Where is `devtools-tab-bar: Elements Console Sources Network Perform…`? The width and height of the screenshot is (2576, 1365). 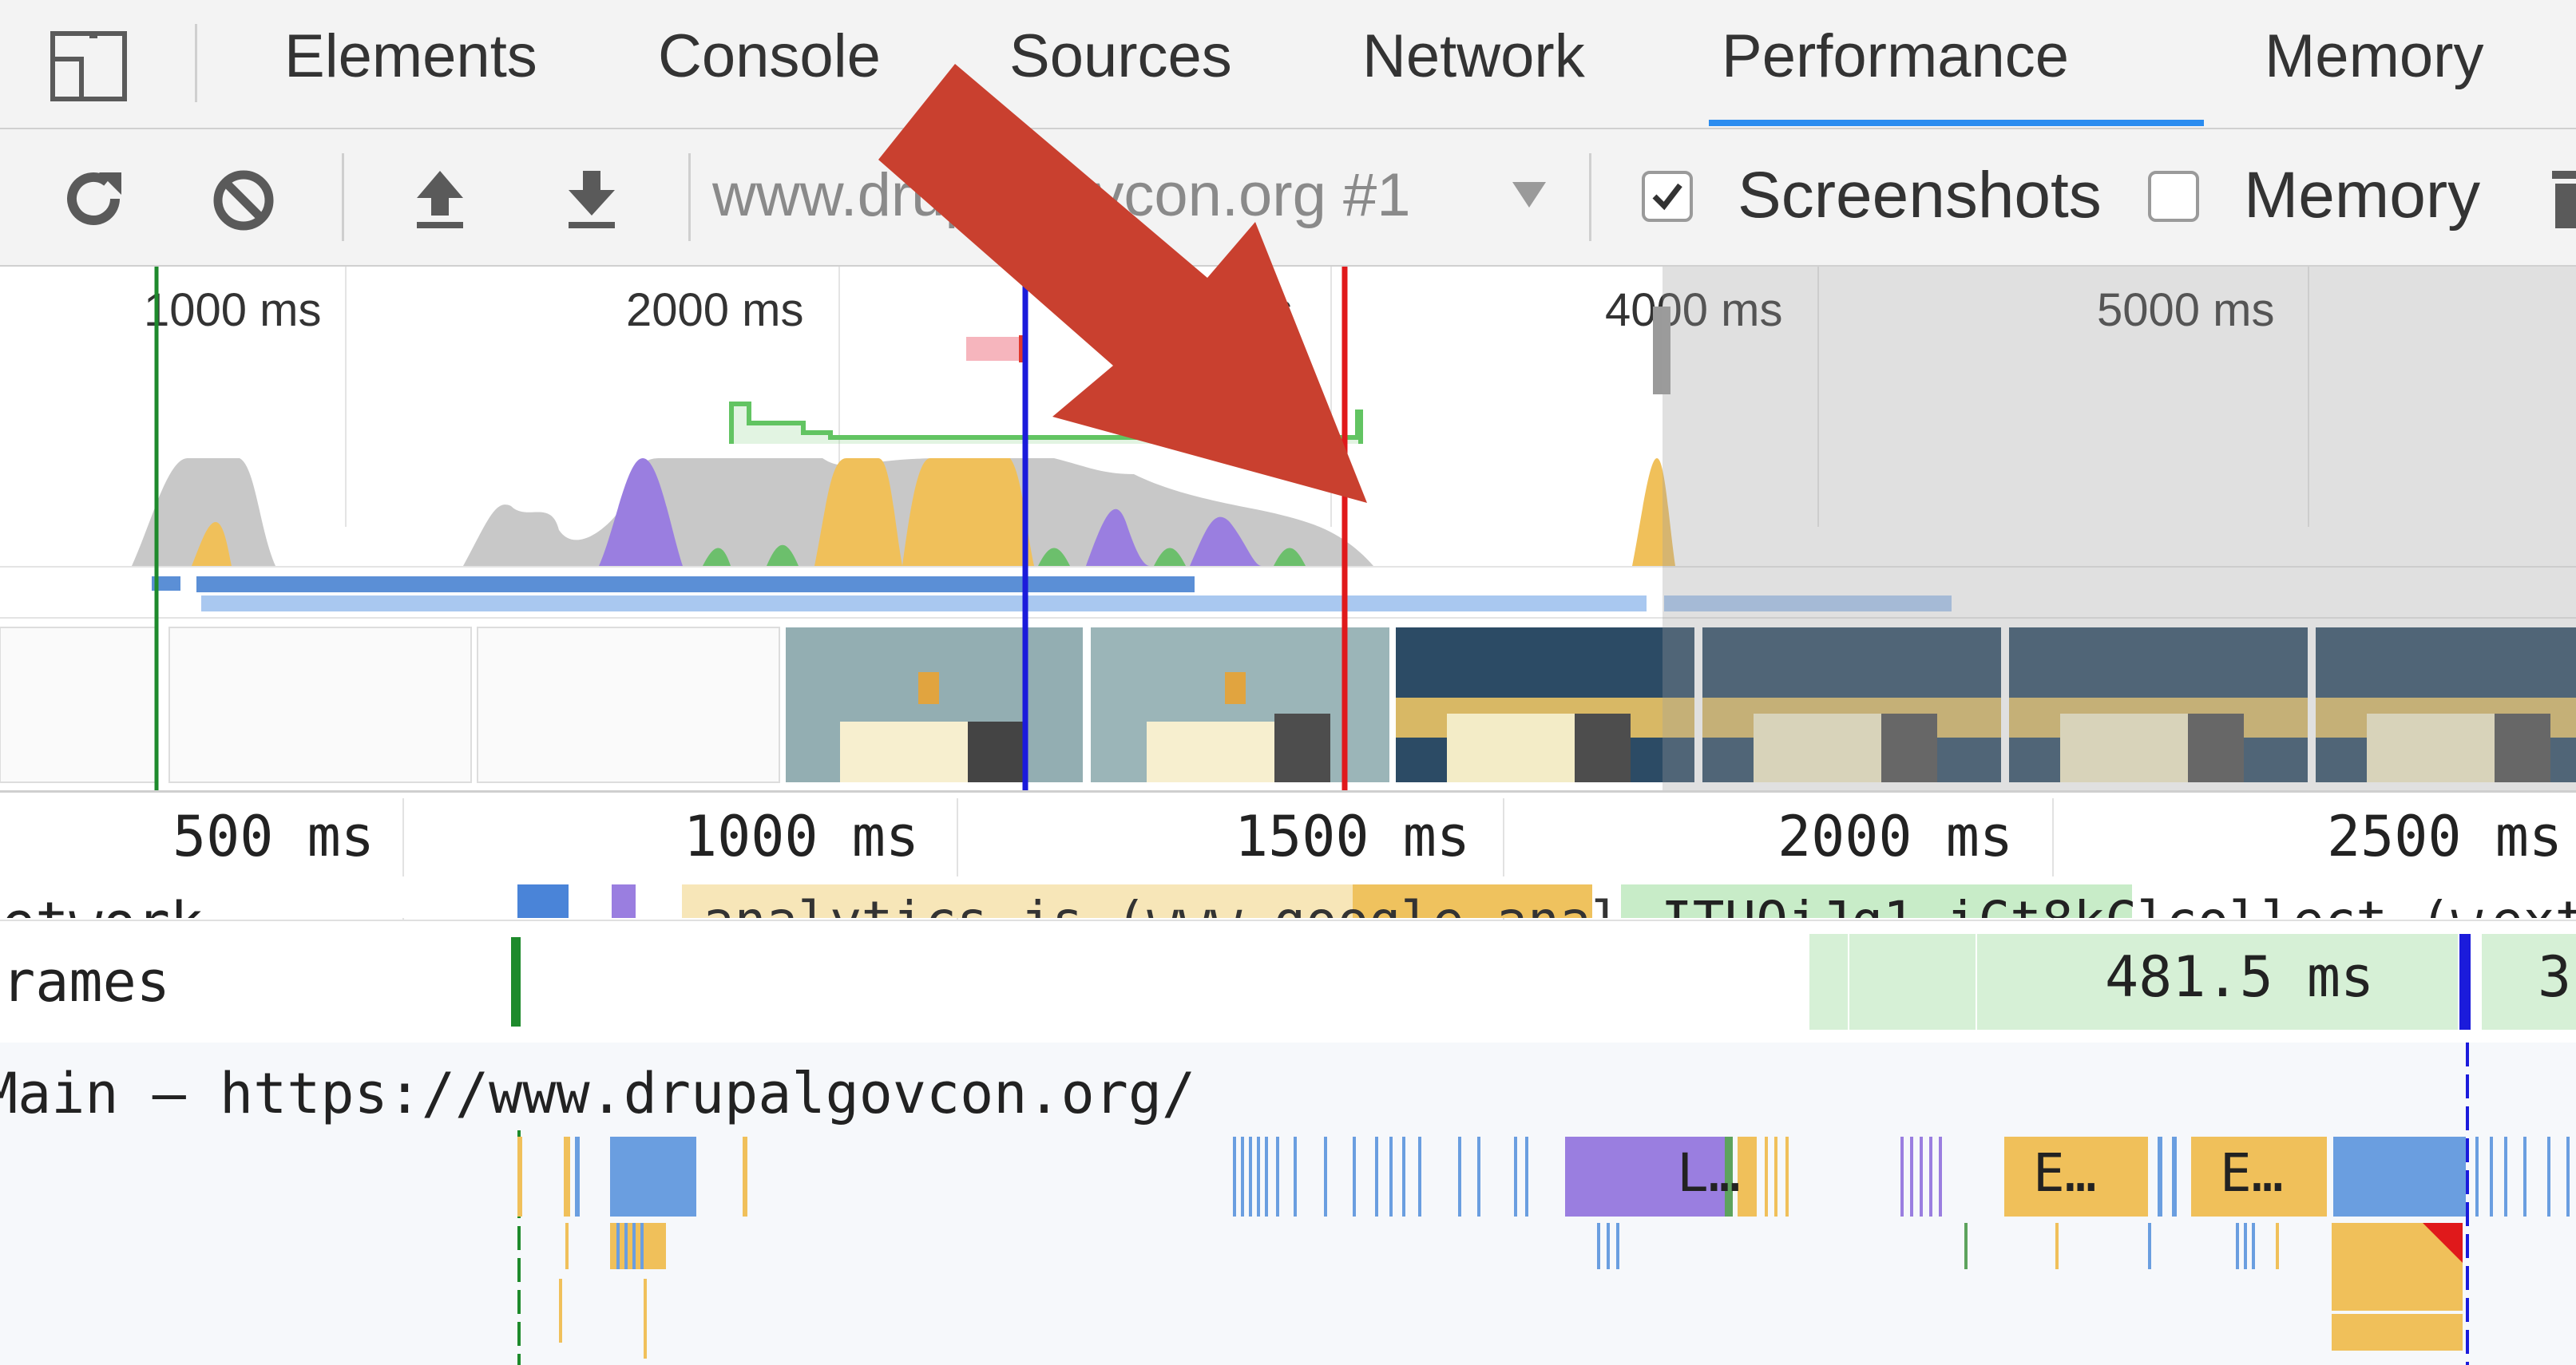
devtools-tab-bar: Elements Console Sources Network Perform… is located at coordinates (1288, 64).